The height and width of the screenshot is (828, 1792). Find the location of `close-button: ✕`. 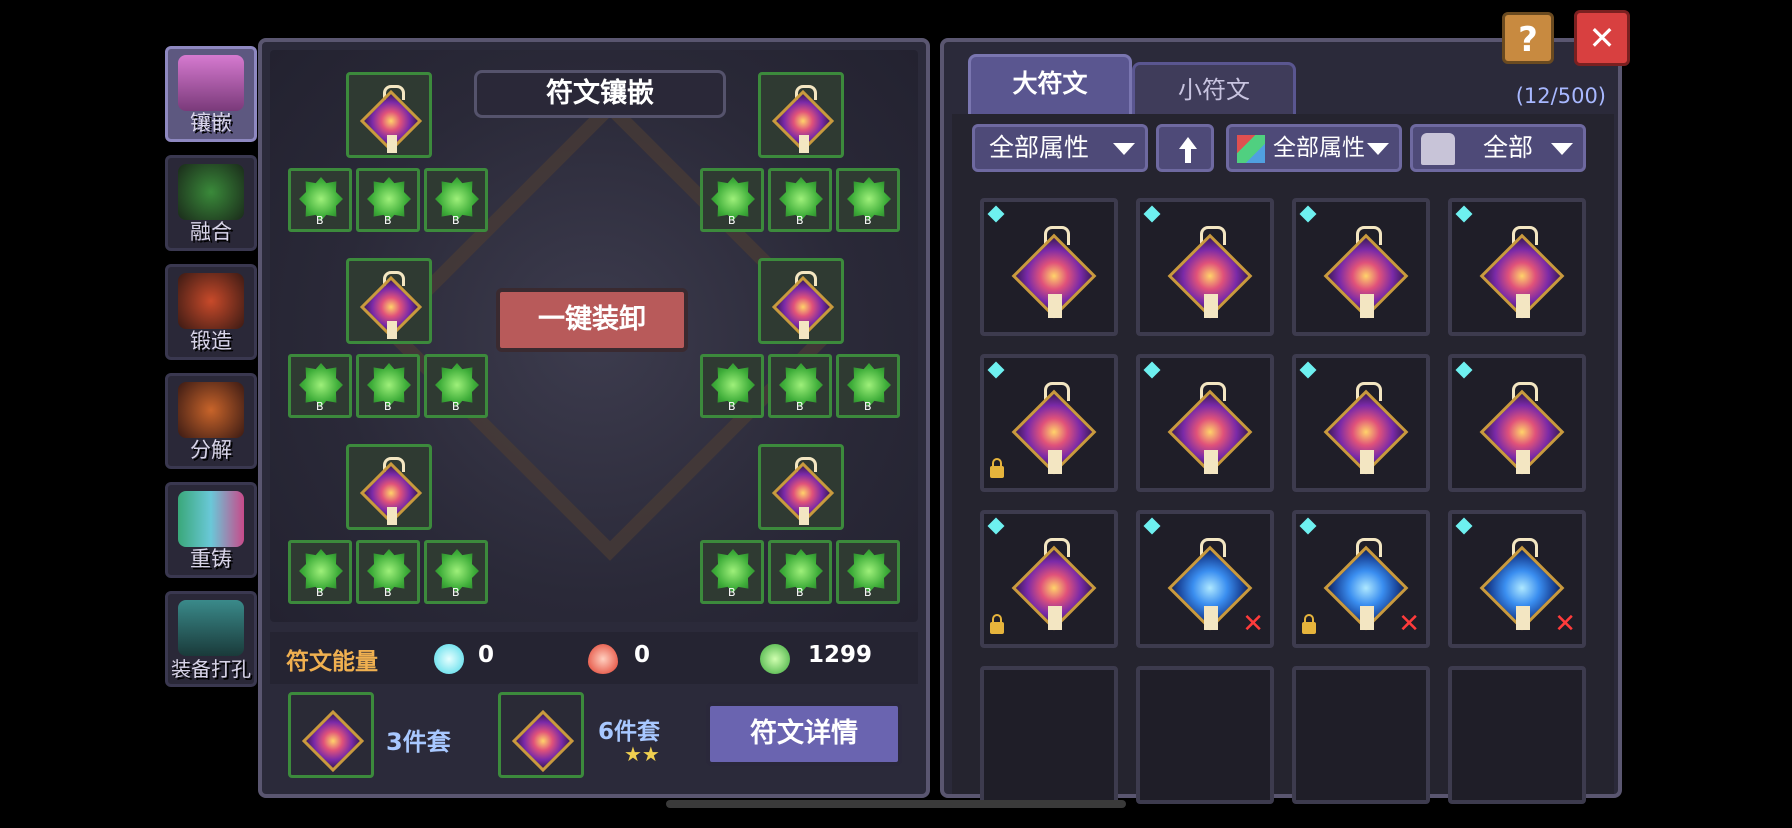

close-button: ✕ is located at coordinates (1602, 38).